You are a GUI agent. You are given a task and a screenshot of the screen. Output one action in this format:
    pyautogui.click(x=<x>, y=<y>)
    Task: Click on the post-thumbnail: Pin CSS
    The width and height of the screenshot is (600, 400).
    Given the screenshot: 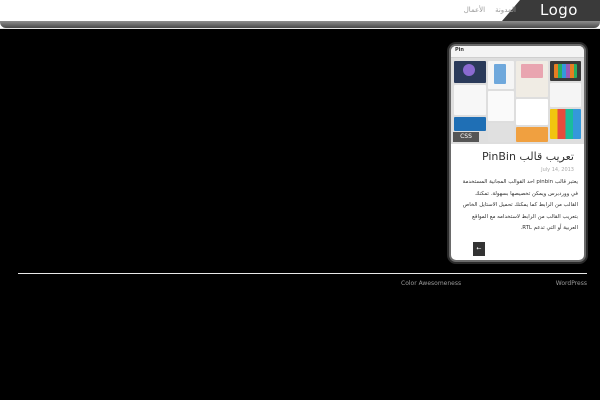 What is the action you would take?
    pyautogui.click(x=517, y=95)
    